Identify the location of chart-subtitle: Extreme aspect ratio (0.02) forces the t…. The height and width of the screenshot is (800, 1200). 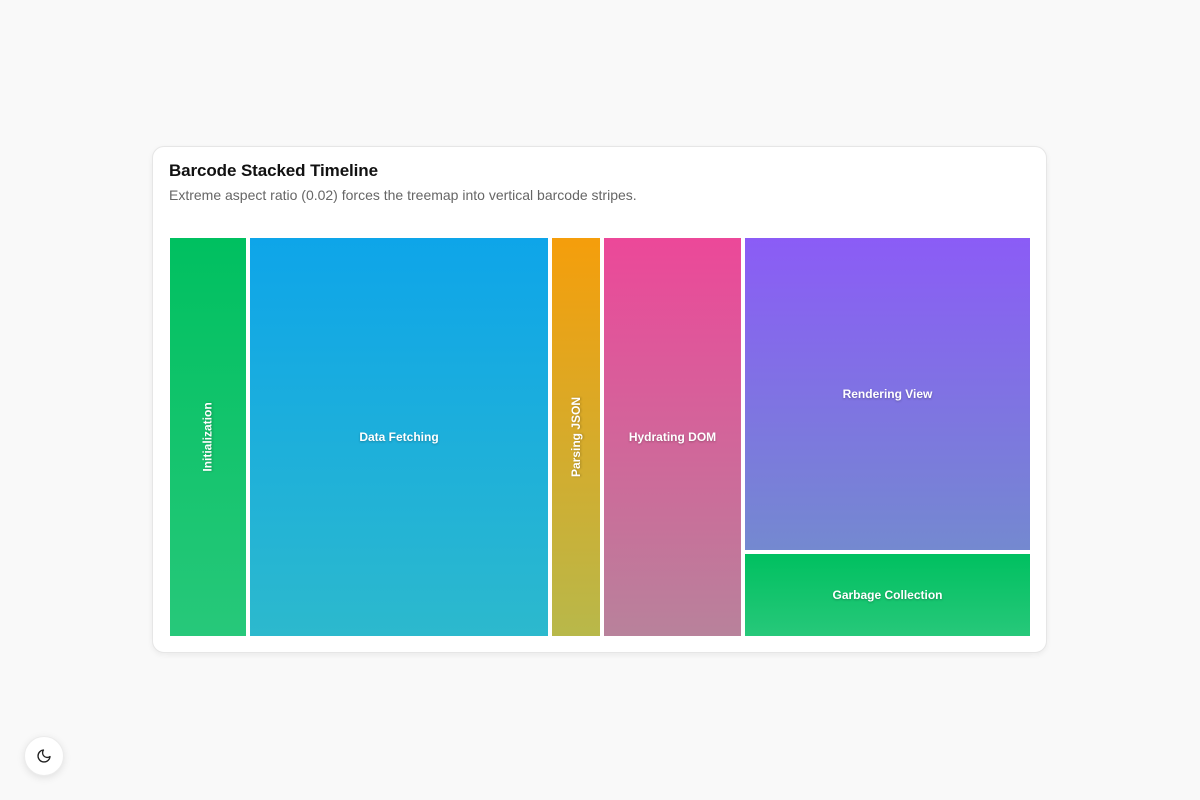
(403, 195).